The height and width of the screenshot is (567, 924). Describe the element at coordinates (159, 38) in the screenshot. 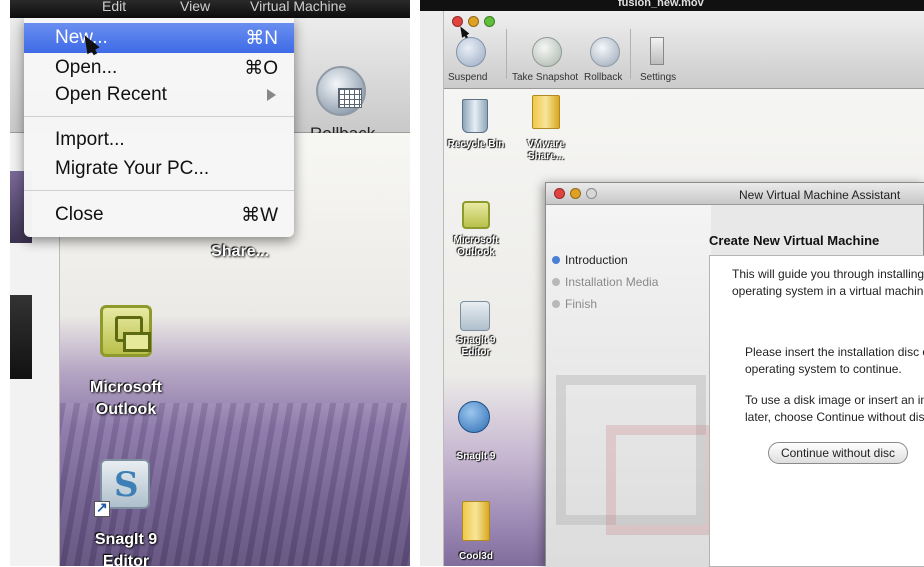

I see `menu-item-new: New... ⌘N` at that location.